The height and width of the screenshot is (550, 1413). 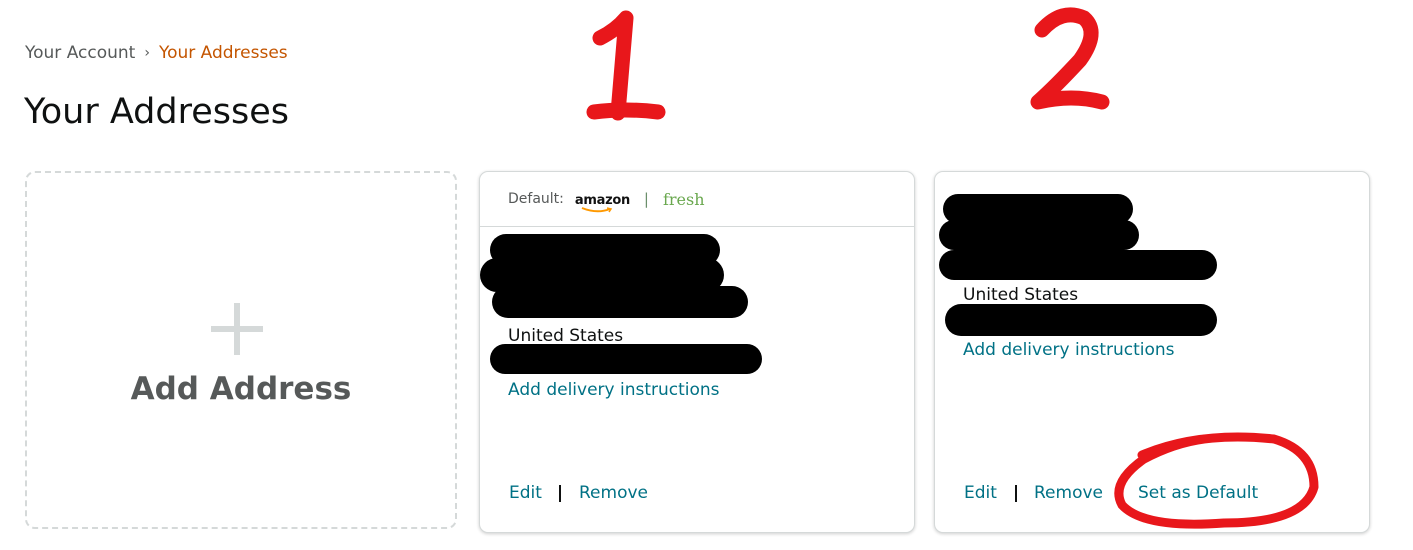 I want to click on redacted-street, so click(x=1039, y=235).